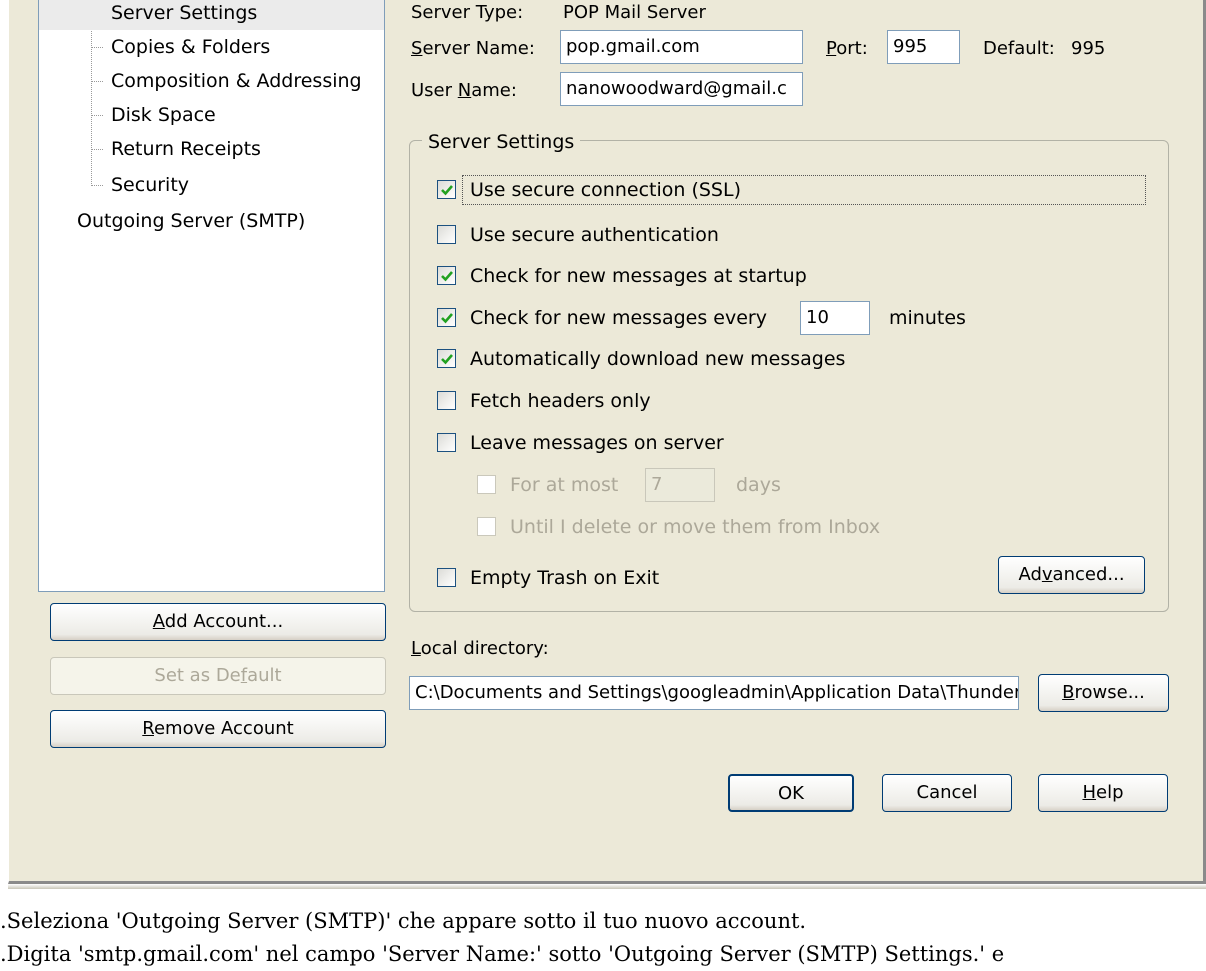  What do you see at coordinates (605, 190) in the screenshot?
I see `ssl-label: Use secure connection (SSL)` at bounding box center [605, 190].